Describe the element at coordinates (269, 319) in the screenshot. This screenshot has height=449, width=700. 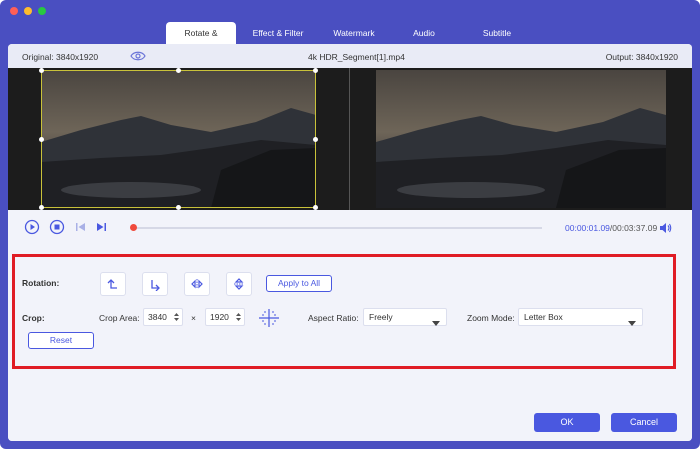
I see `crop-center-icon` at that location.